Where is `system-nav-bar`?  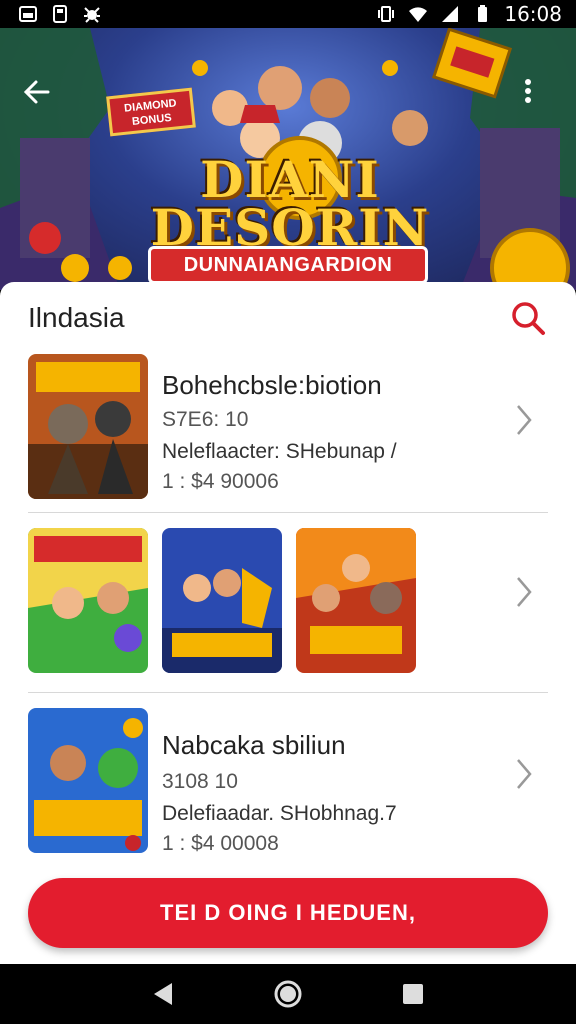 system-nav-bar is located at coordinates (288, 994).